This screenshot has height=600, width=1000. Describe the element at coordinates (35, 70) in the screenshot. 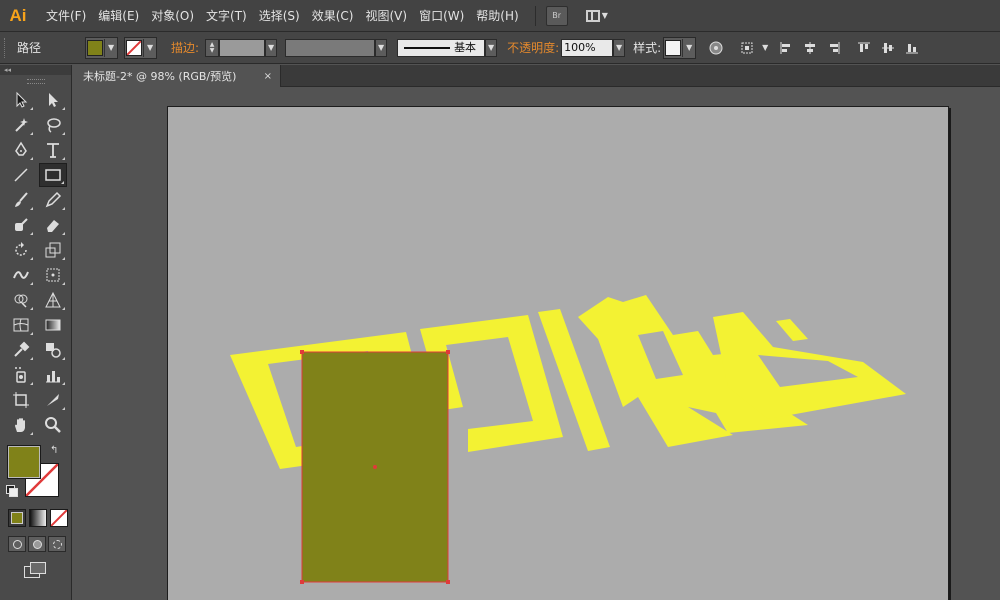

I see `tools-panel-collapse: ◂◂` at that location.